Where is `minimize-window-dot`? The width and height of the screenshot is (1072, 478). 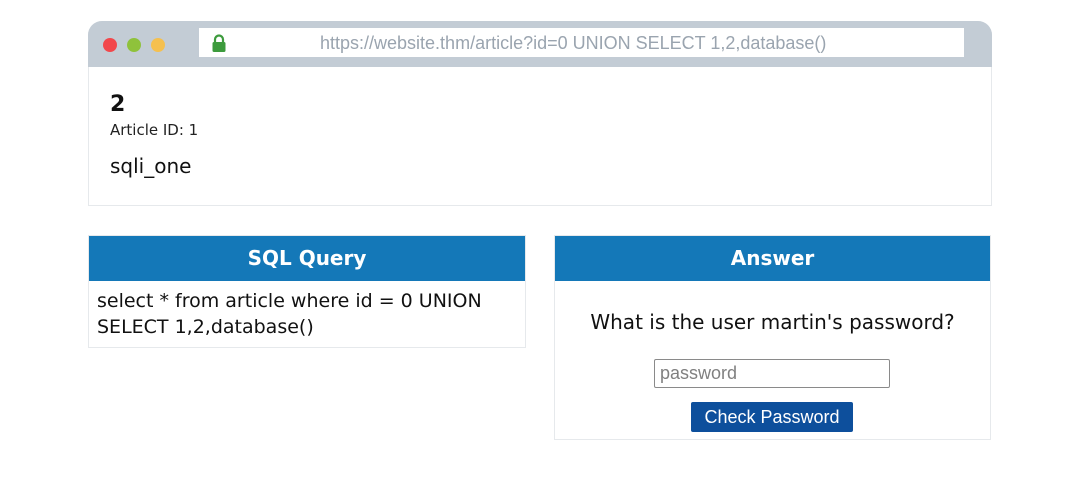 minimize-window-dot is located at coordinates (134, 45).